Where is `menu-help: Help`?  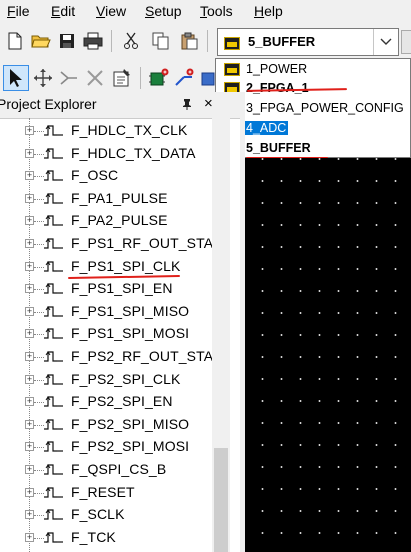 menu-help: Help is located at coordinates (268, 11).